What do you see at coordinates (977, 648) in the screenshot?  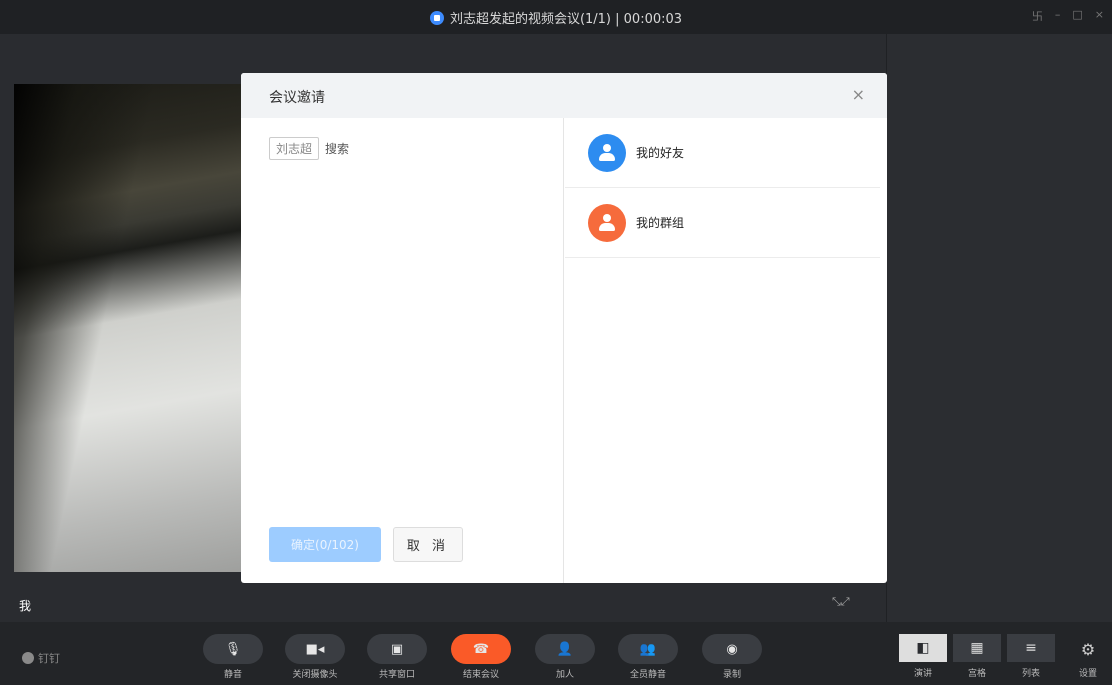 I see `grid-layout-icon: ▦` at bounding box center [977, 648].